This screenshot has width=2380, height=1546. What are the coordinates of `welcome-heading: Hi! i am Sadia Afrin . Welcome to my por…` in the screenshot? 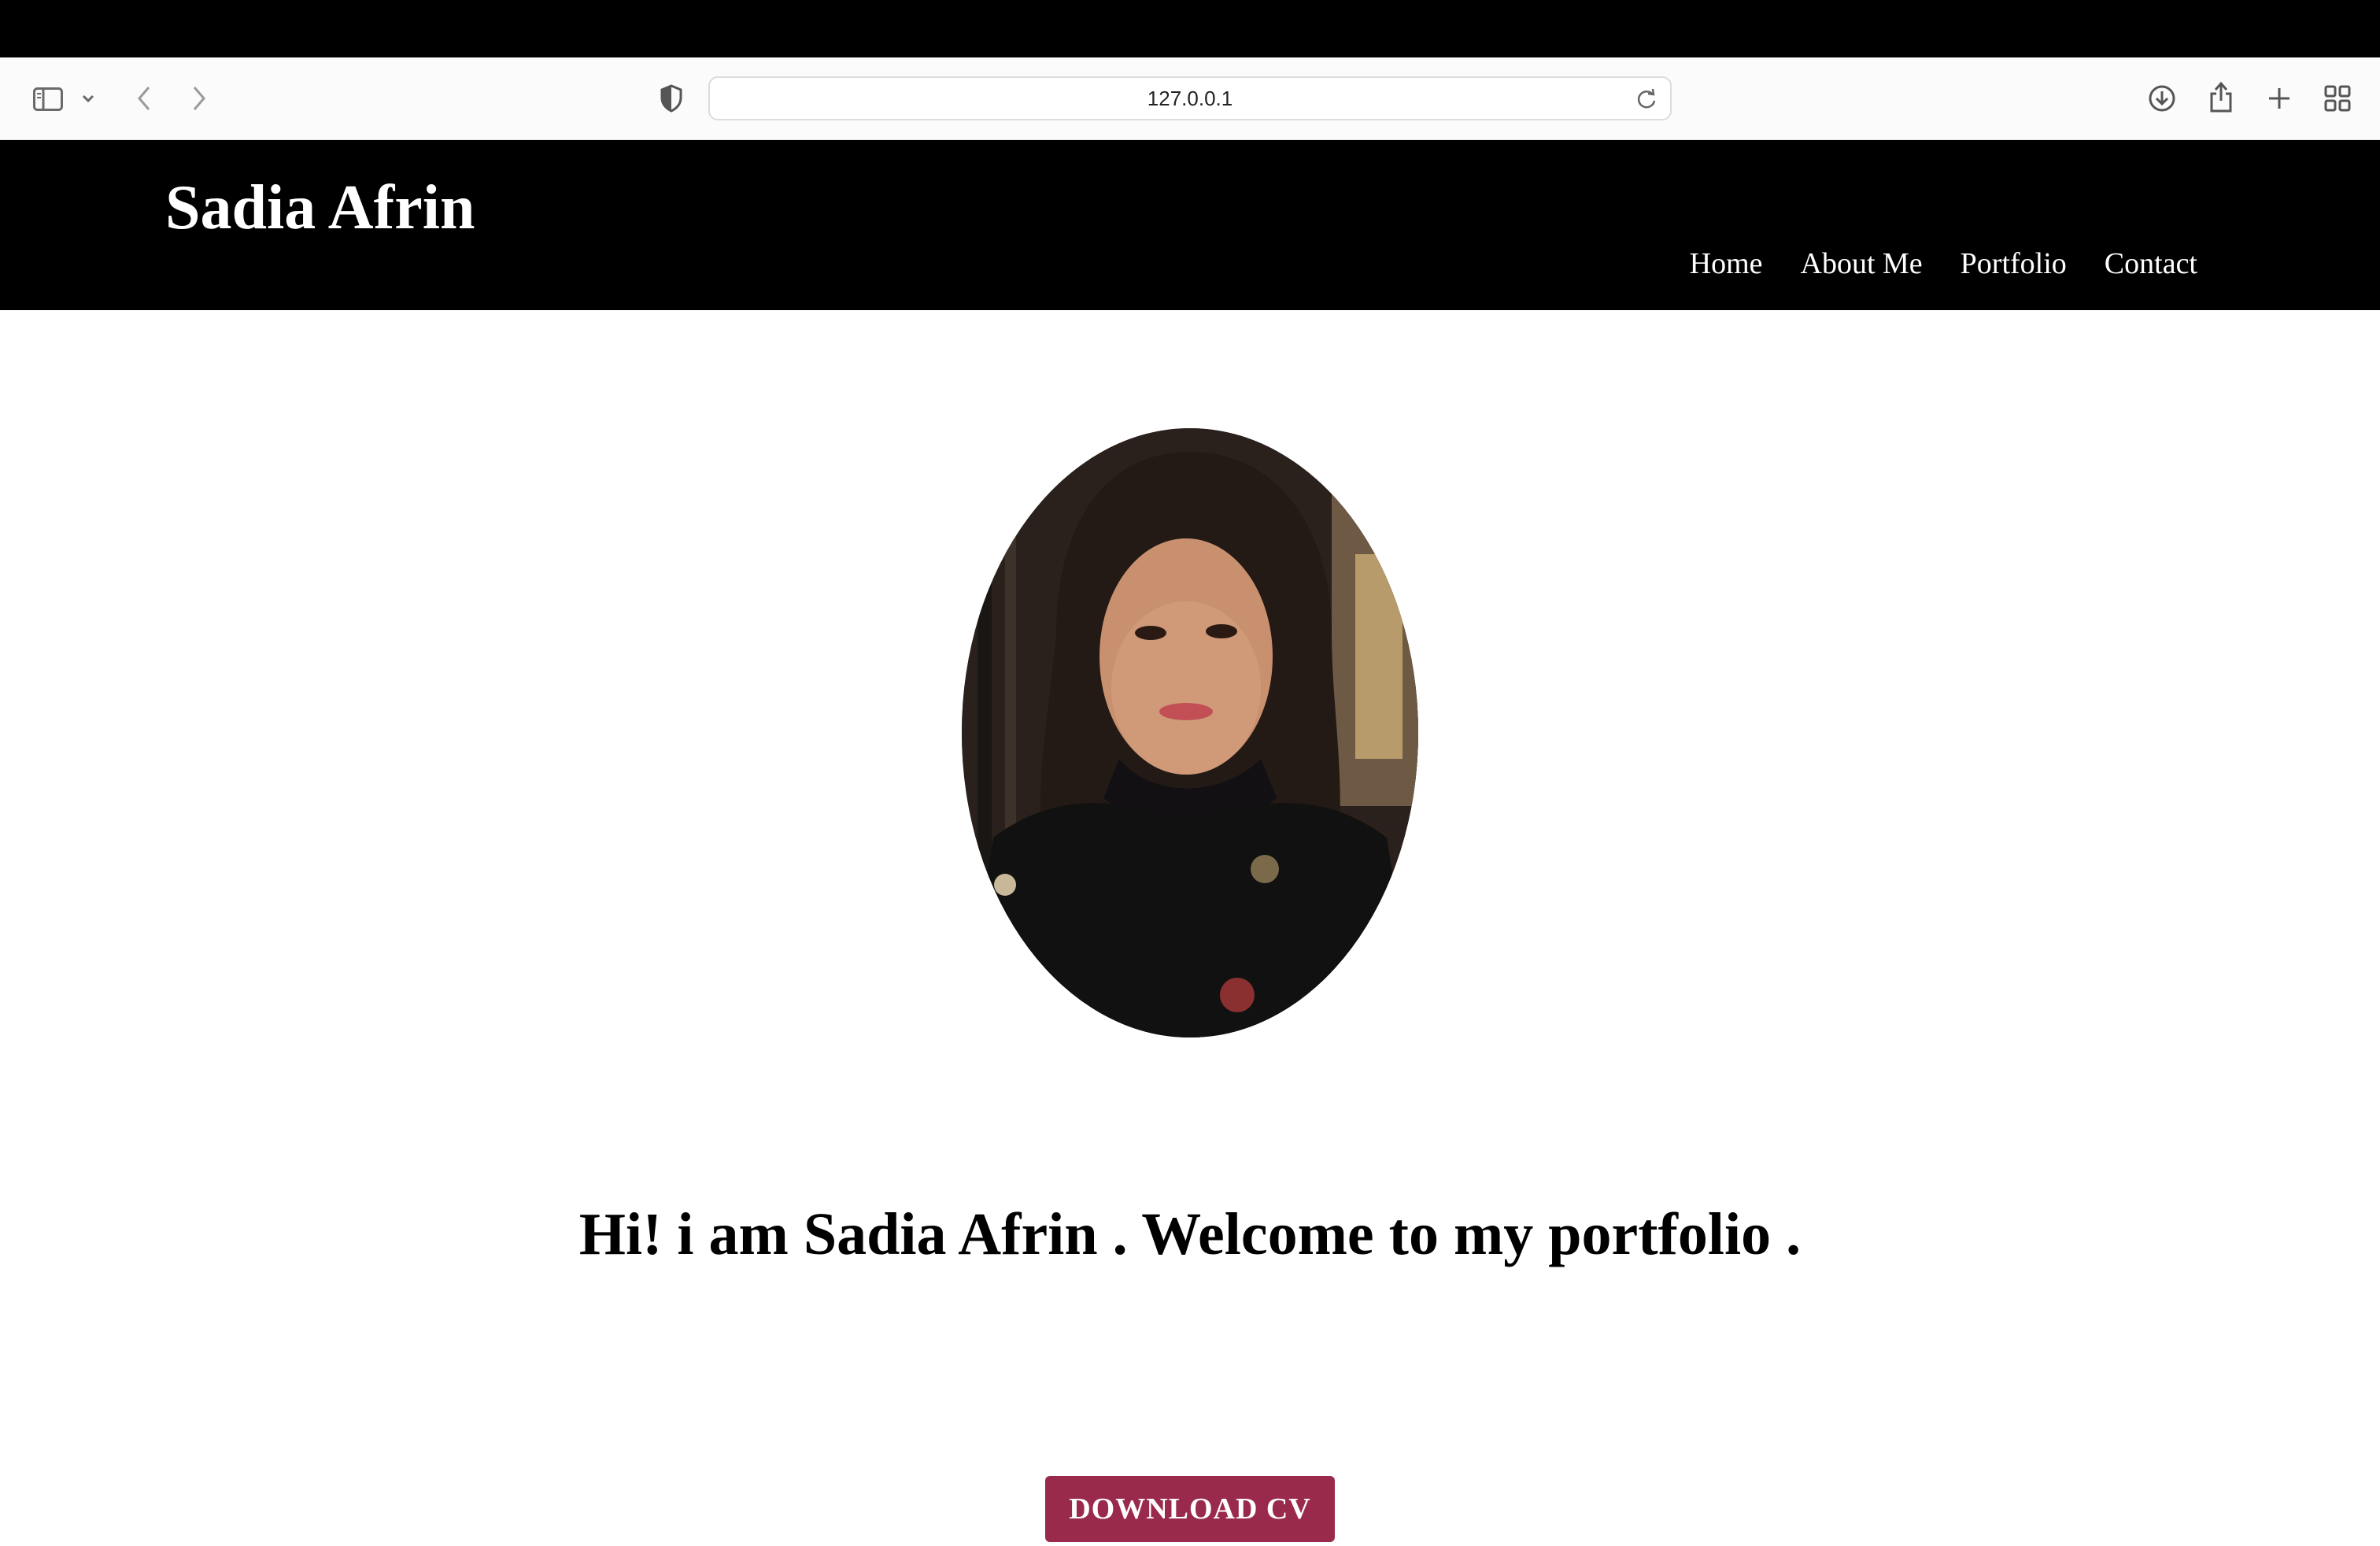 It's located at (1190, 1234).